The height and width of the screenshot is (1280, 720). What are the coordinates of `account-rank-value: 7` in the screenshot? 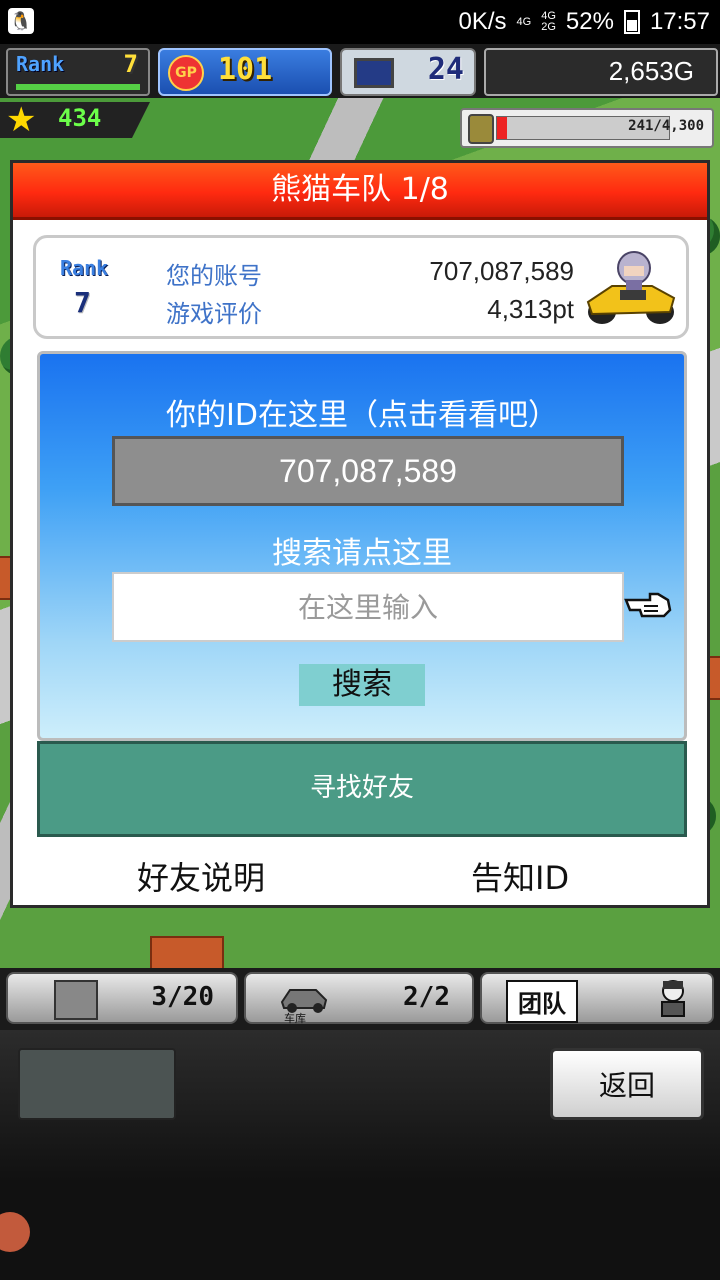 It's located at (82, 302).